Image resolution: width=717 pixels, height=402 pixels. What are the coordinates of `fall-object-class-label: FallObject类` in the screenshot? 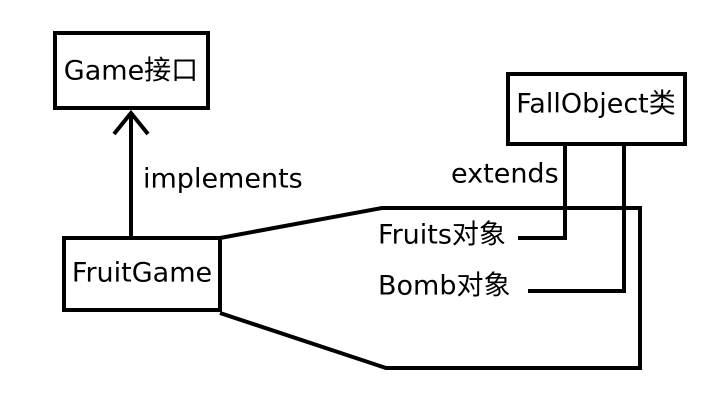 It's located at (596, 104).